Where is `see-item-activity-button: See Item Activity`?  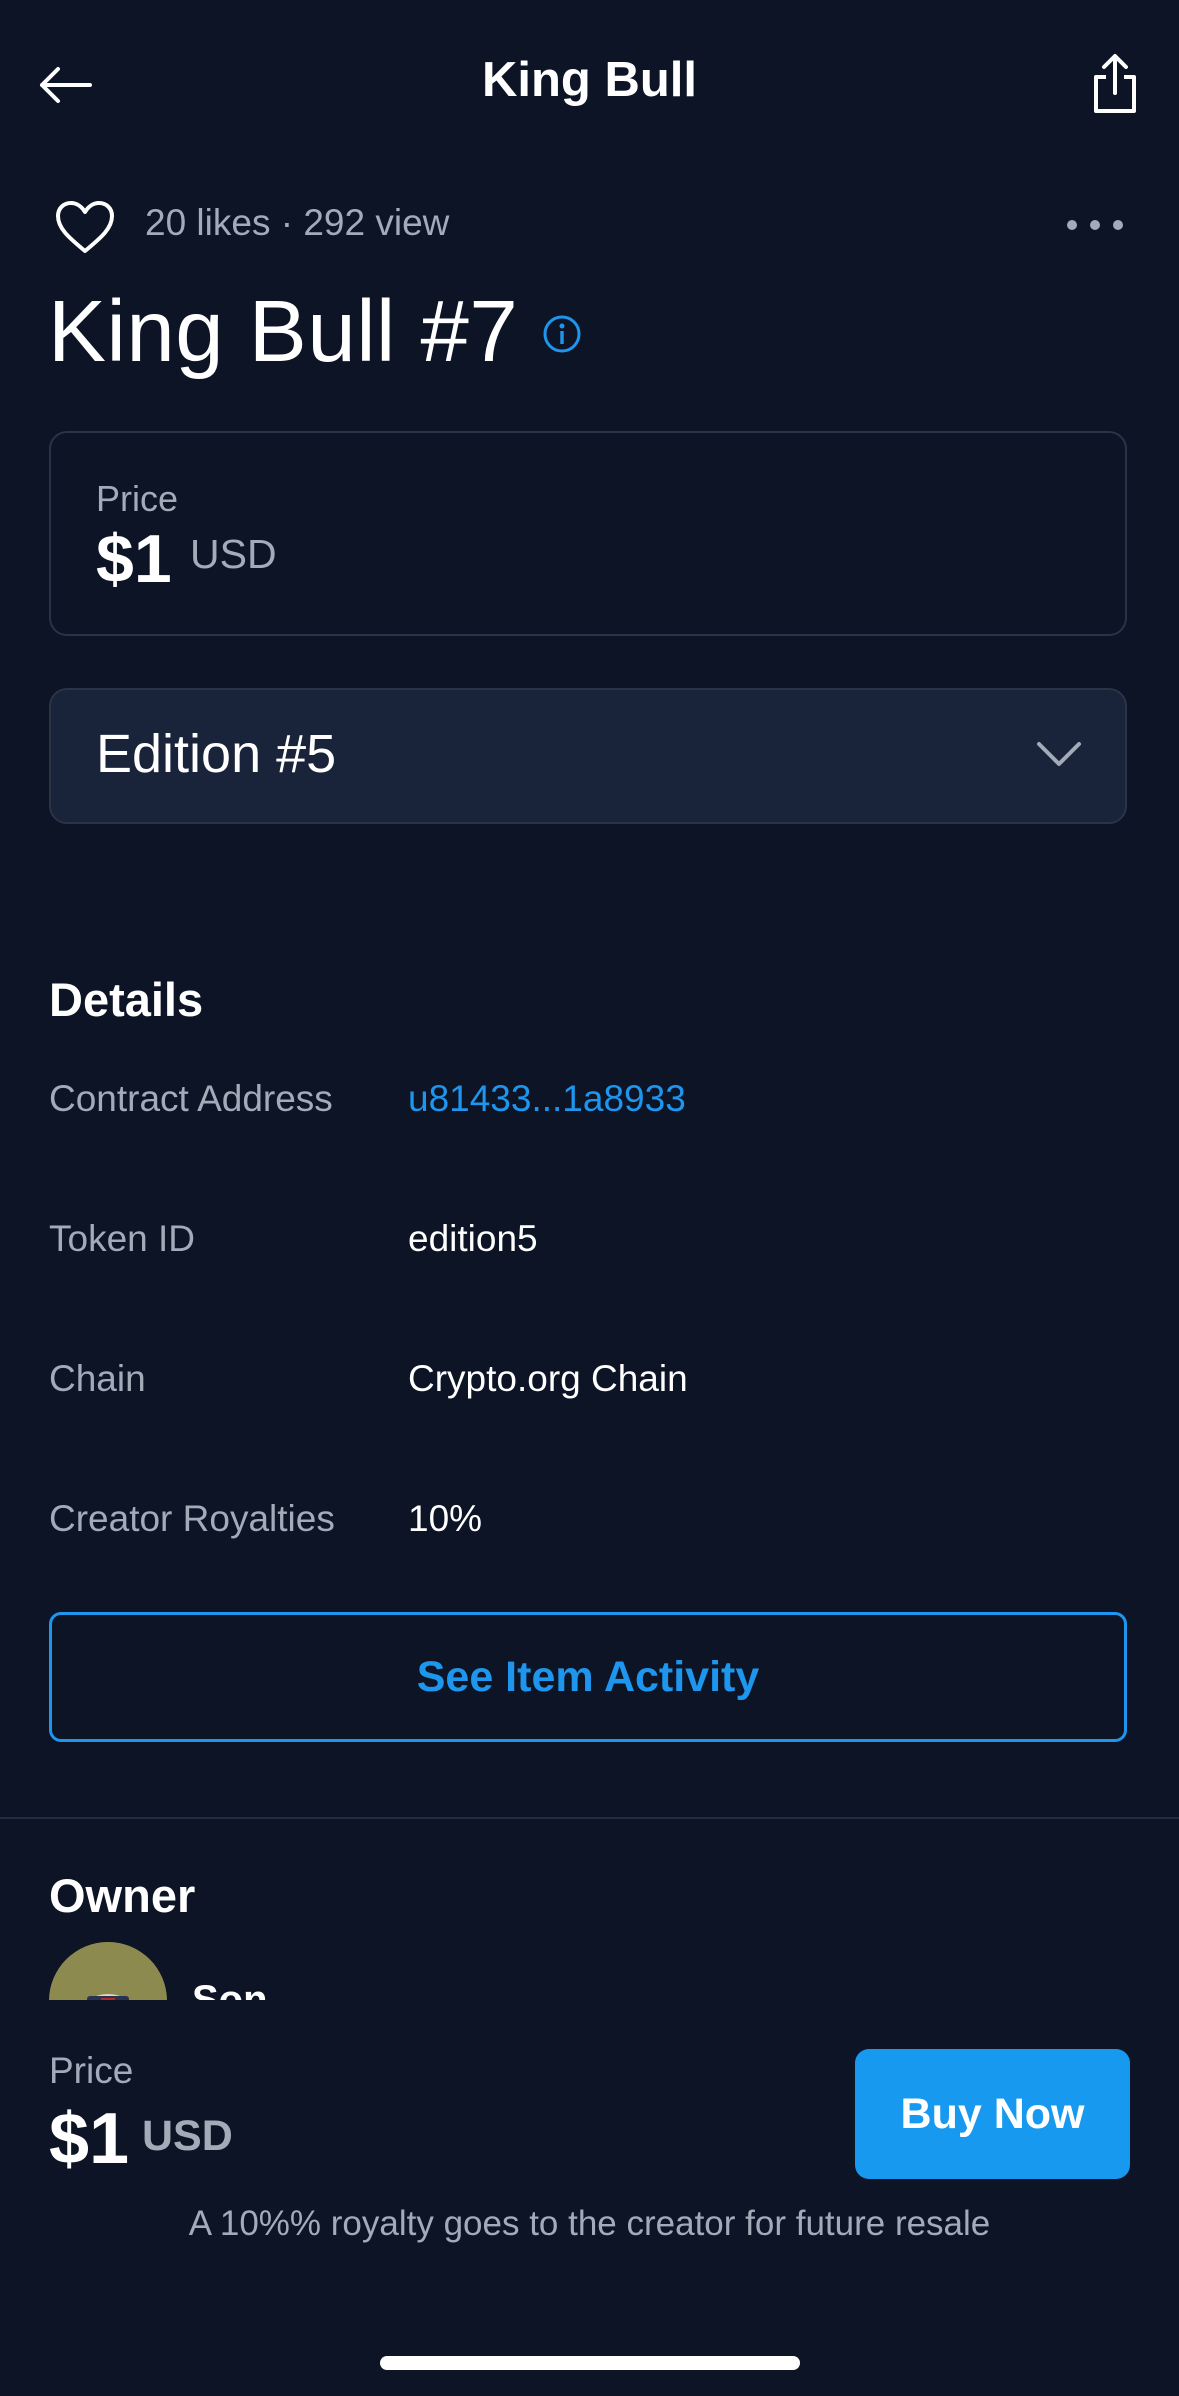
see-item-activity-button: See Item Activity is located at coordinates (588, 1677).